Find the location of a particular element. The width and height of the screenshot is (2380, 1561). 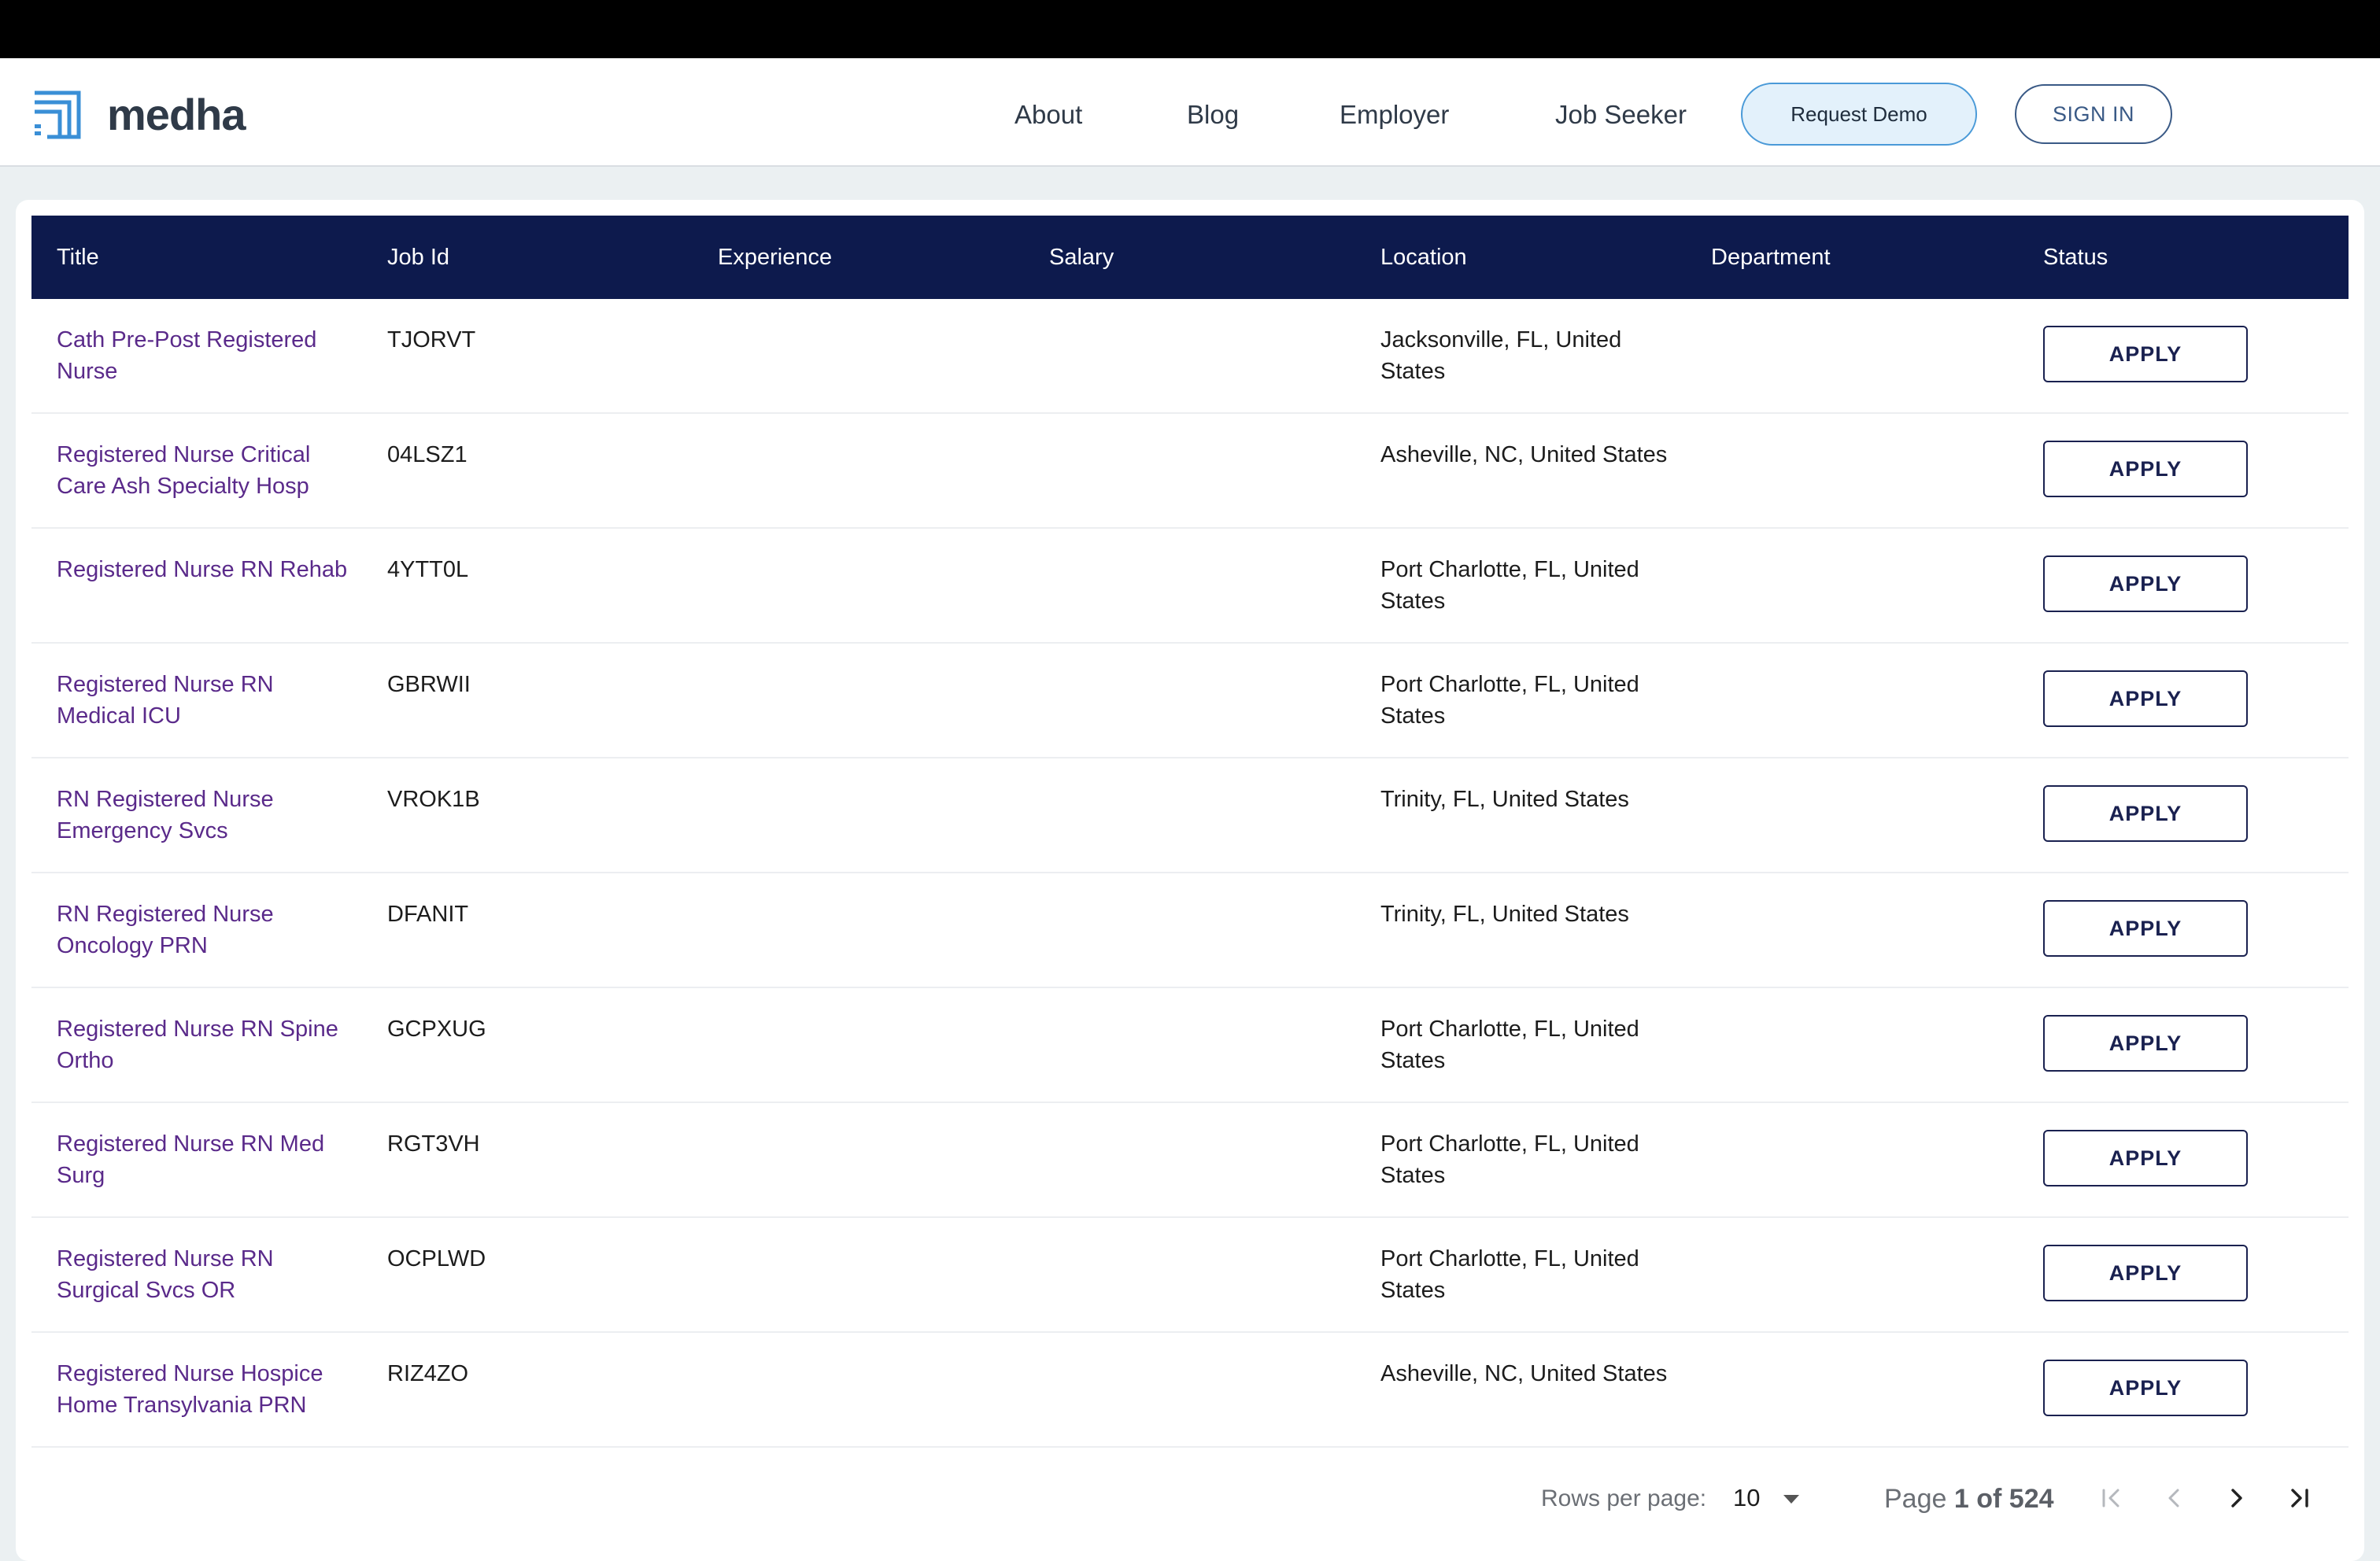

caret-down-icon is located at coordinates (1791, 1499).